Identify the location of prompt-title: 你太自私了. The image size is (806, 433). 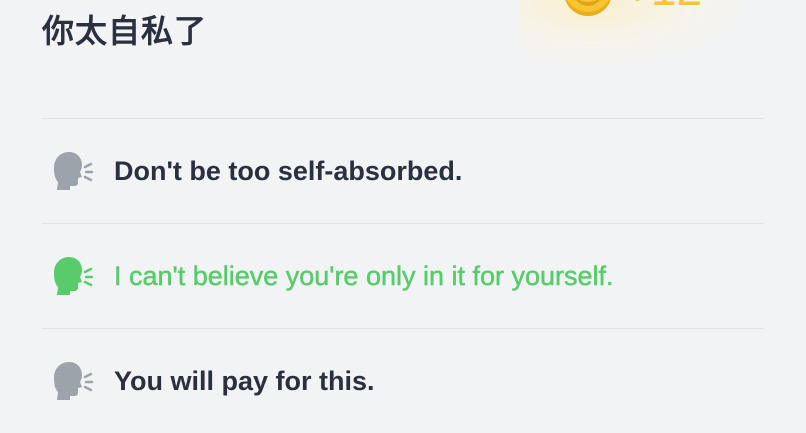
(125, 31).